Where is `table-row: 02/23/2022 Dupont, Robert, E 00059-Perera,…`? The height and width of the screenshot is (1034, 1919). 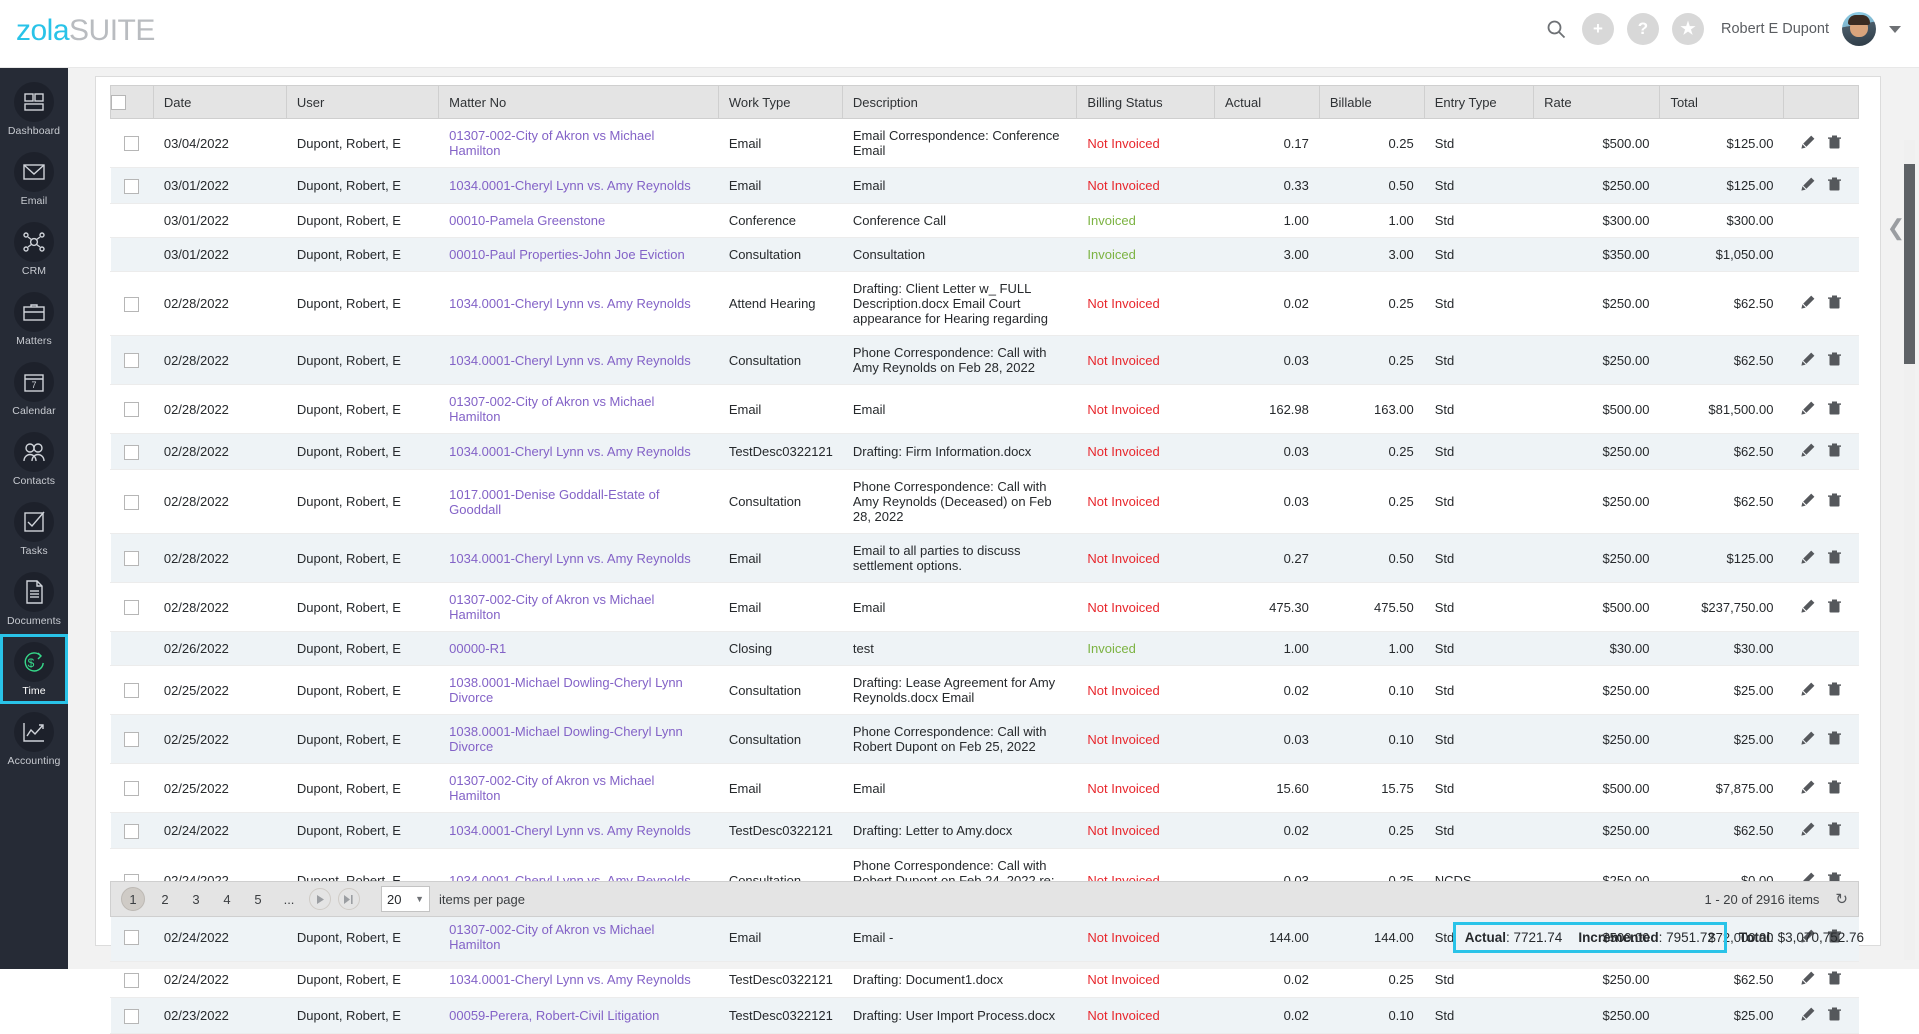 table-row: 02/23/2022 Dupont, Robert, E 00059-Perera,… is located at coordinates (984, 1015).